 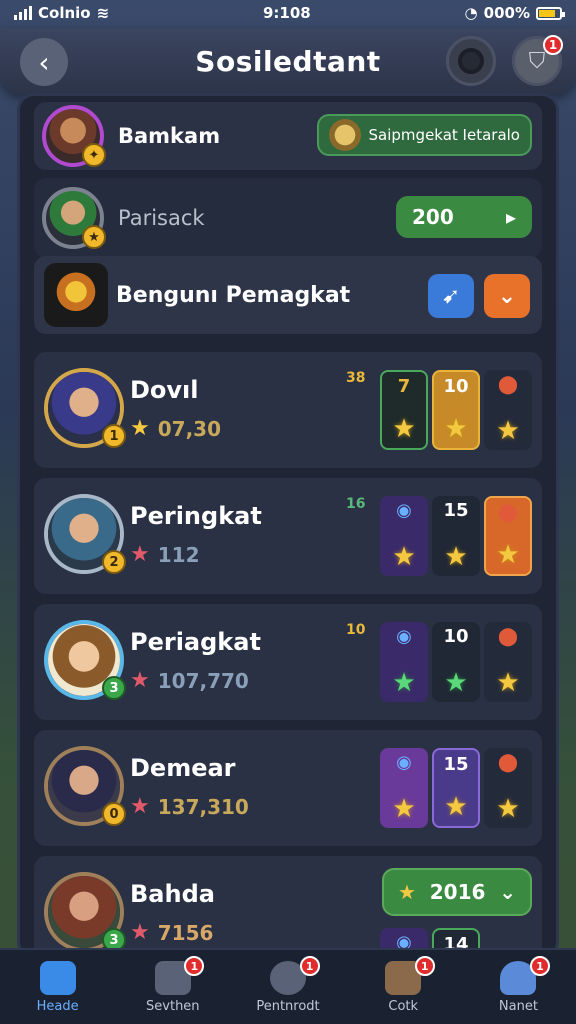 I want to click on player-row: 2 Peringkat ★ 112 16 ◉ ★ 15 ★ ⬤ ★, so click(x=288, y=536).